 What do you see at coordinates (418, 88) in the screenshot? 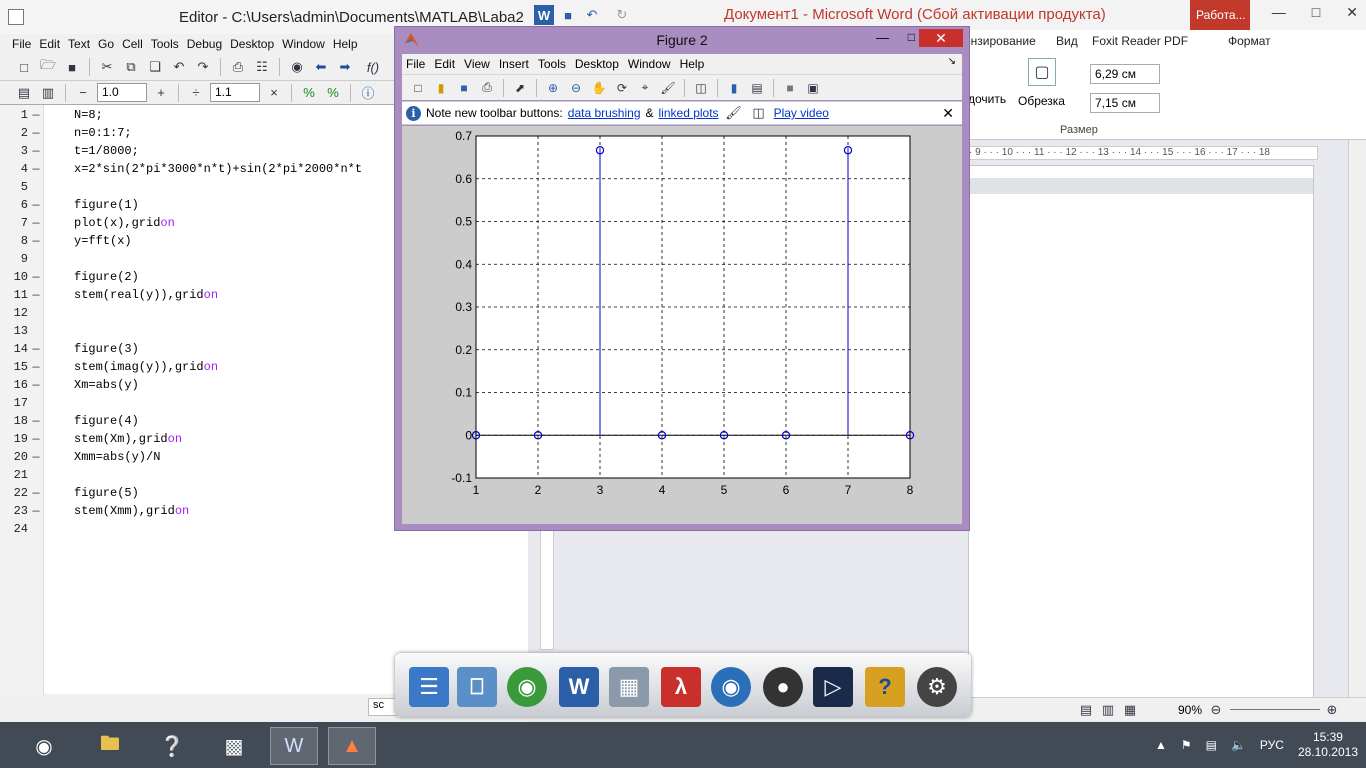
I see `new-figure-icon: □` at bounding box center [418, 88].